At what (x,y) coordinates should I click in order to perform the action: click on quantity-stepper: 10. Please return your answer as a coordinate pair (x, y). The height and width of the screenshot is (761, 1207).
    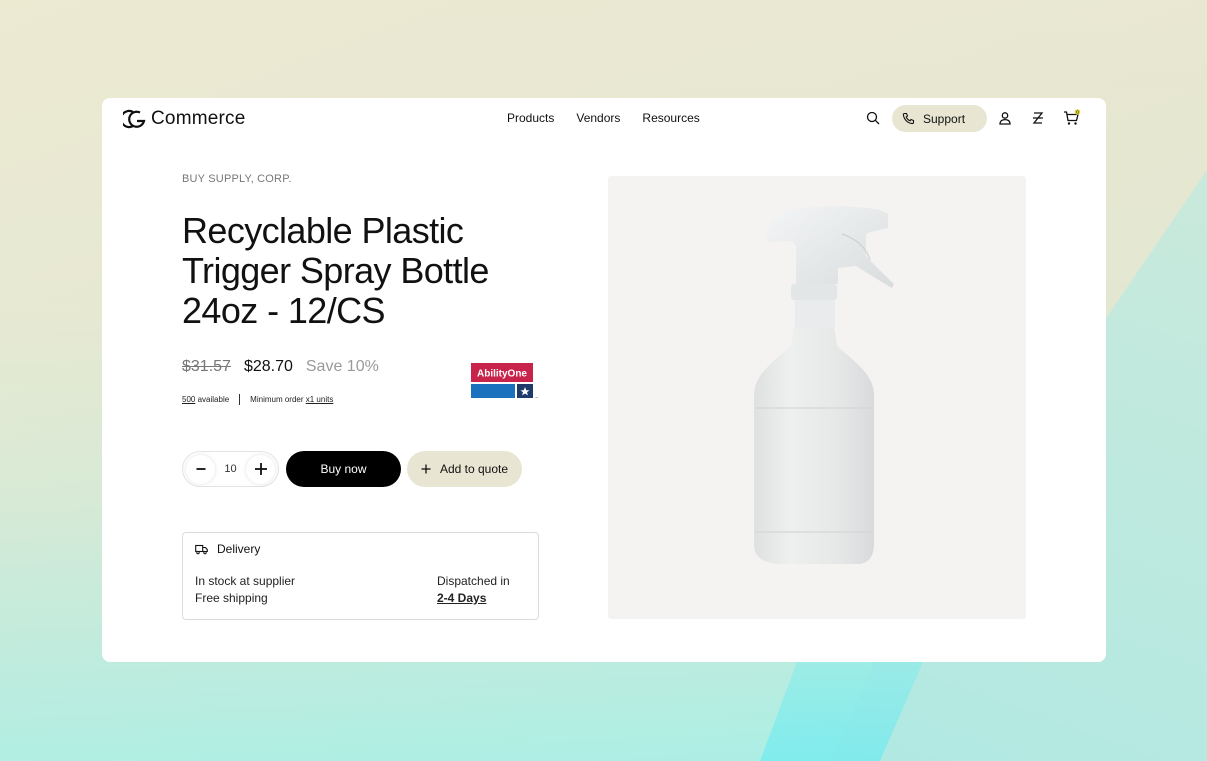
    Looking at the image, I should click on (230, 469).